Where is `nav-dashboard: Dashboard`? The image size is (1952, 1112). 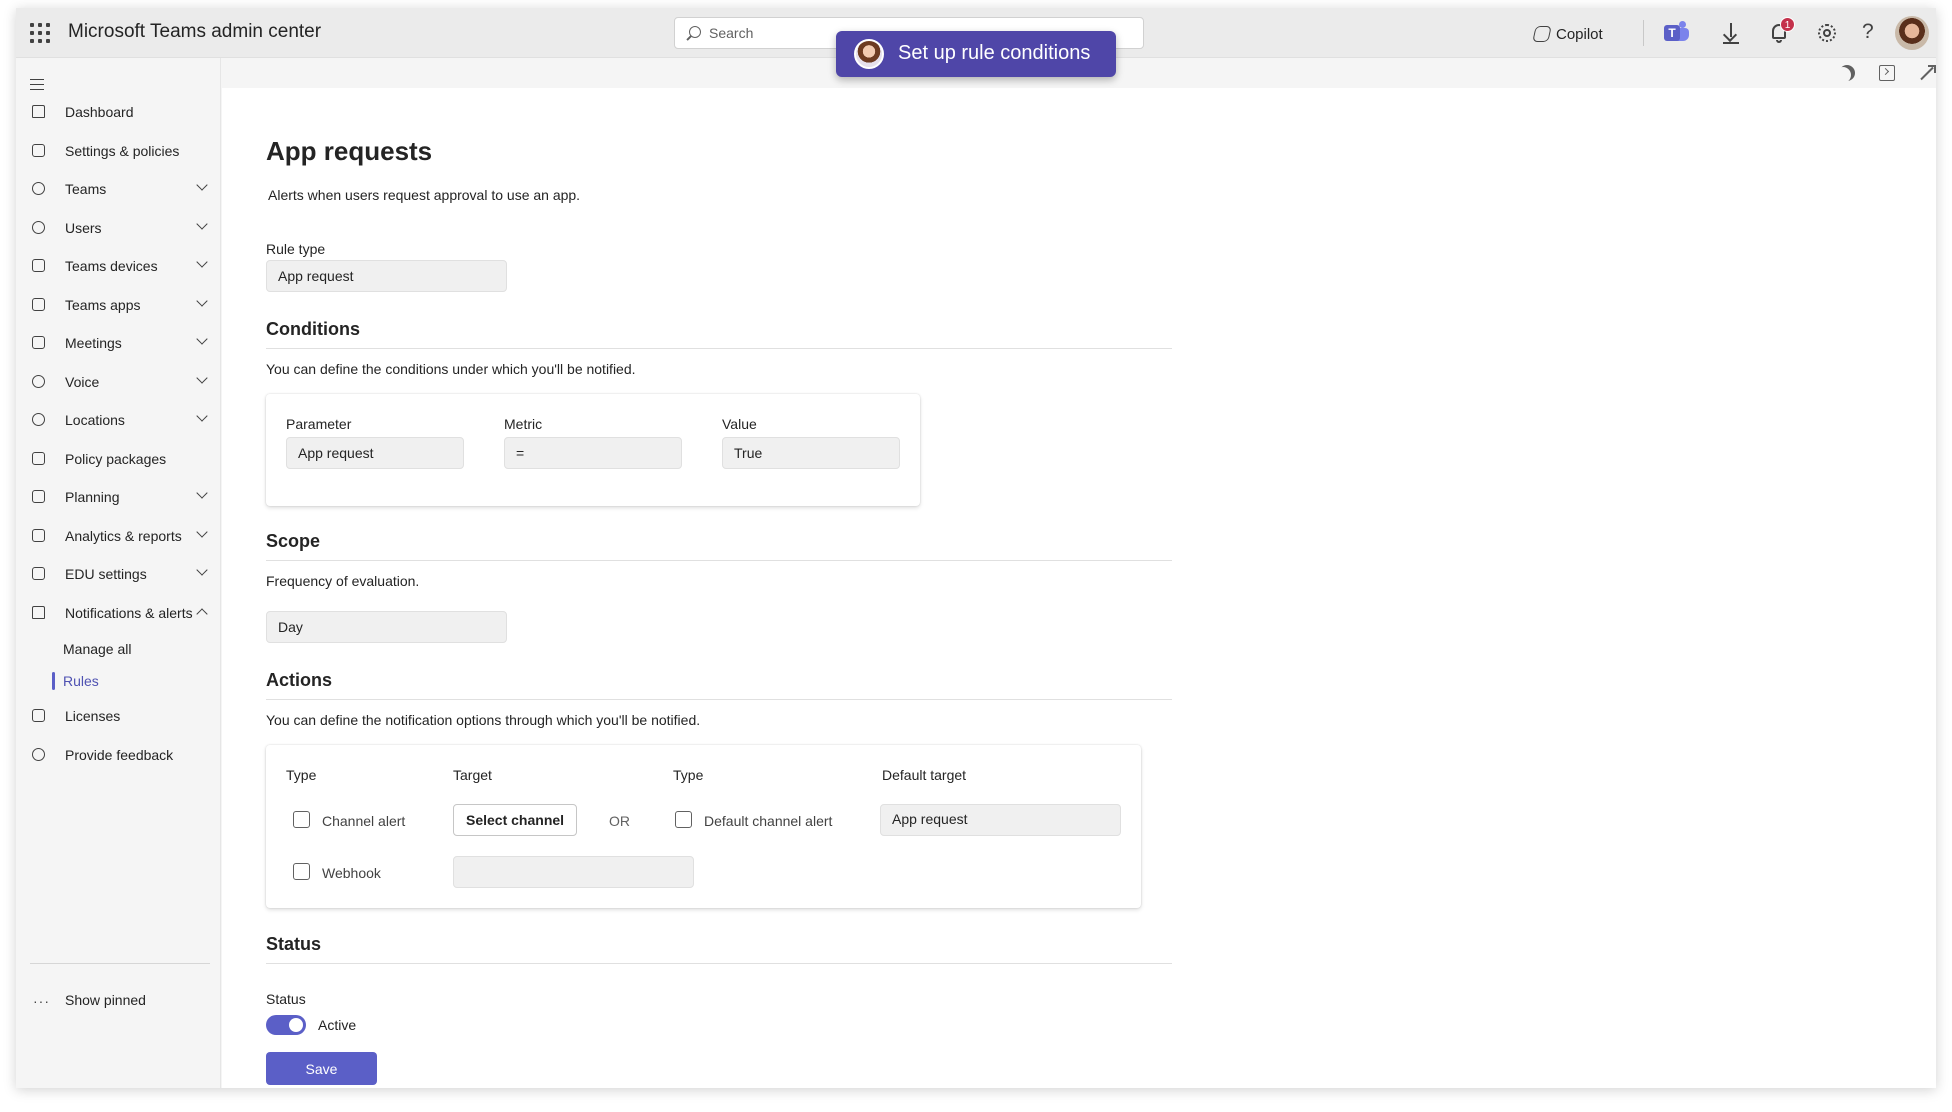 nav-dashboard: Dashboard is located at coordinates (118, 113).